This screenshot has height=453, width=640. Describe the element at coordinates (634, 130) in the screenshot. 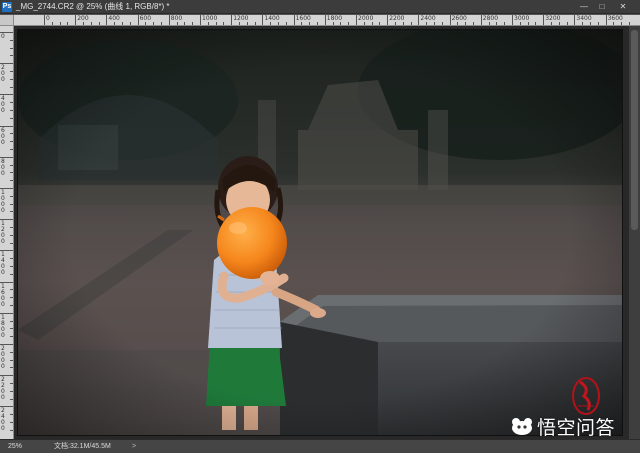

I see `scrollbar-thumb` at that location.